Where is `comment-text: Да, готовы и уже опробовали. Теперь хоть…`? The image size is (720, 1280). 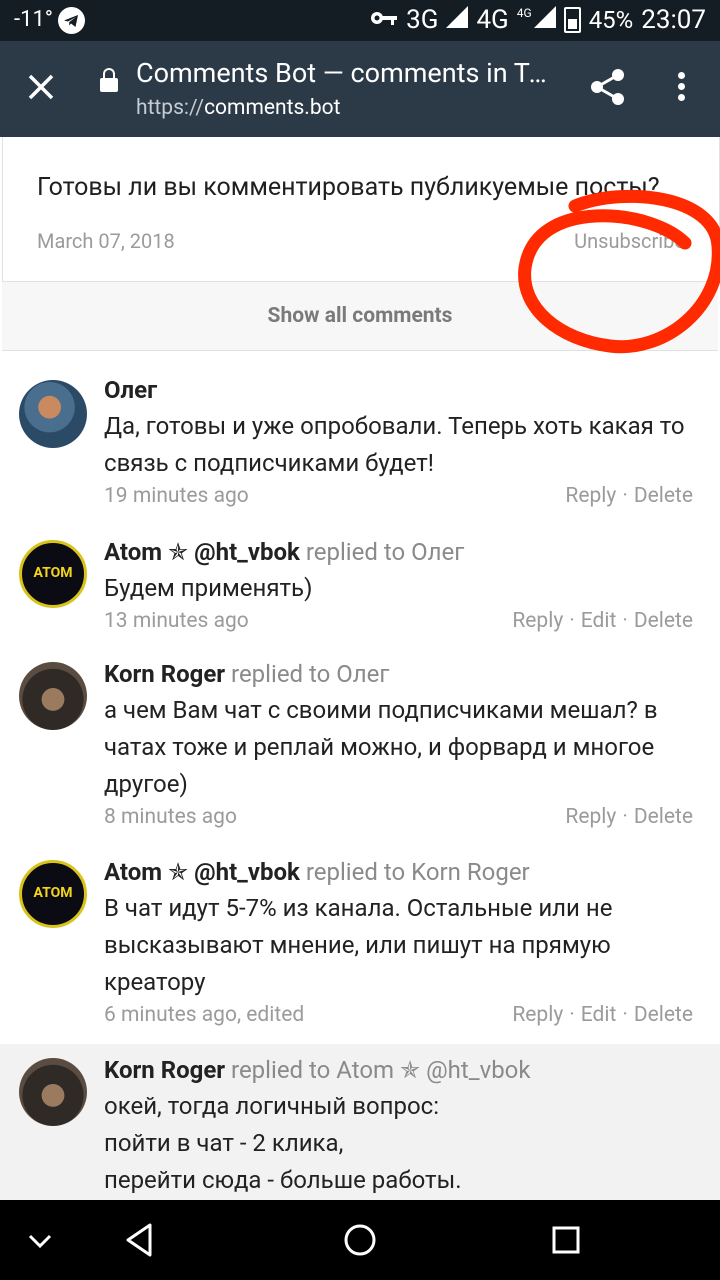
comment-text: Да, готовы и уже опробовали. Теперь хоть… is located at coordinates (394, 444).